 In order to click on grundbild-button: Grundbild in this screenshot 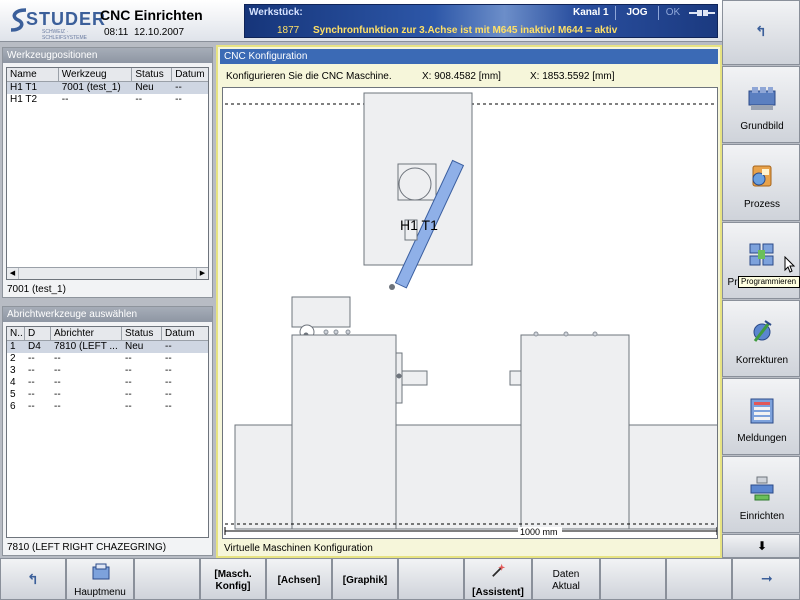, I will do `click(761, 104)`.